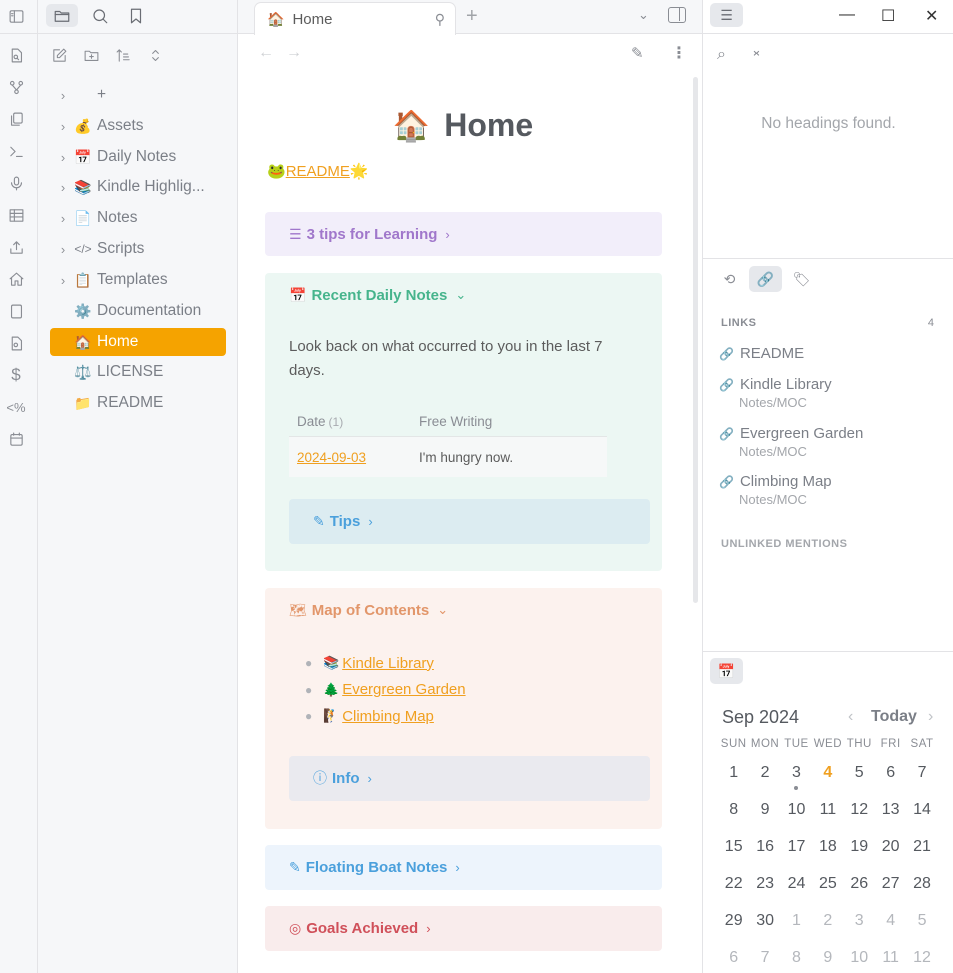 Image resolution: width=953 pixels, height=973 pixels. I want to click on unlinked-mentions-label: UNLINKED MENTIONS, so click(784, 544).